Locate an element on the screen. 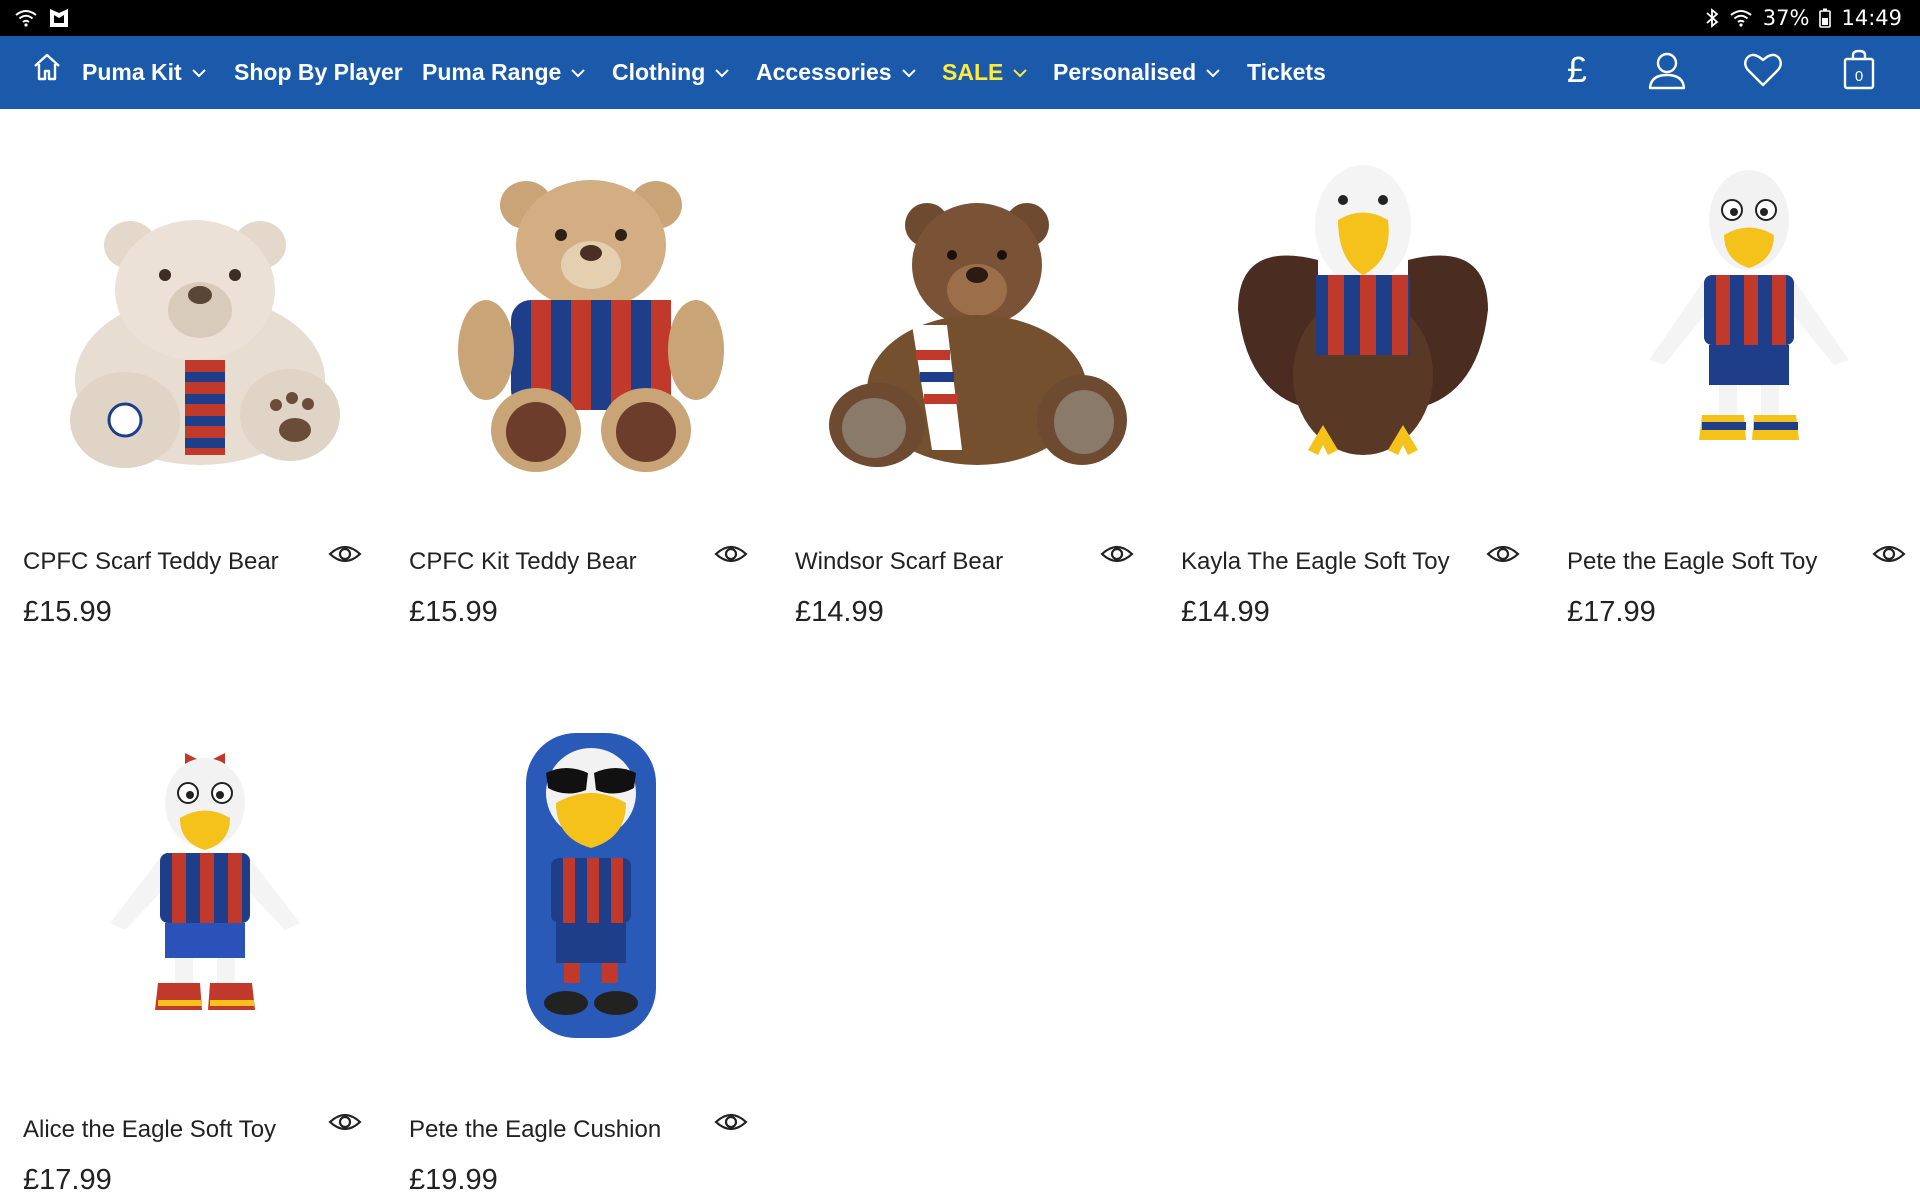  product-card: CPFC Kit Teddy Bear £15.99 is located at coordinates (591, 380).